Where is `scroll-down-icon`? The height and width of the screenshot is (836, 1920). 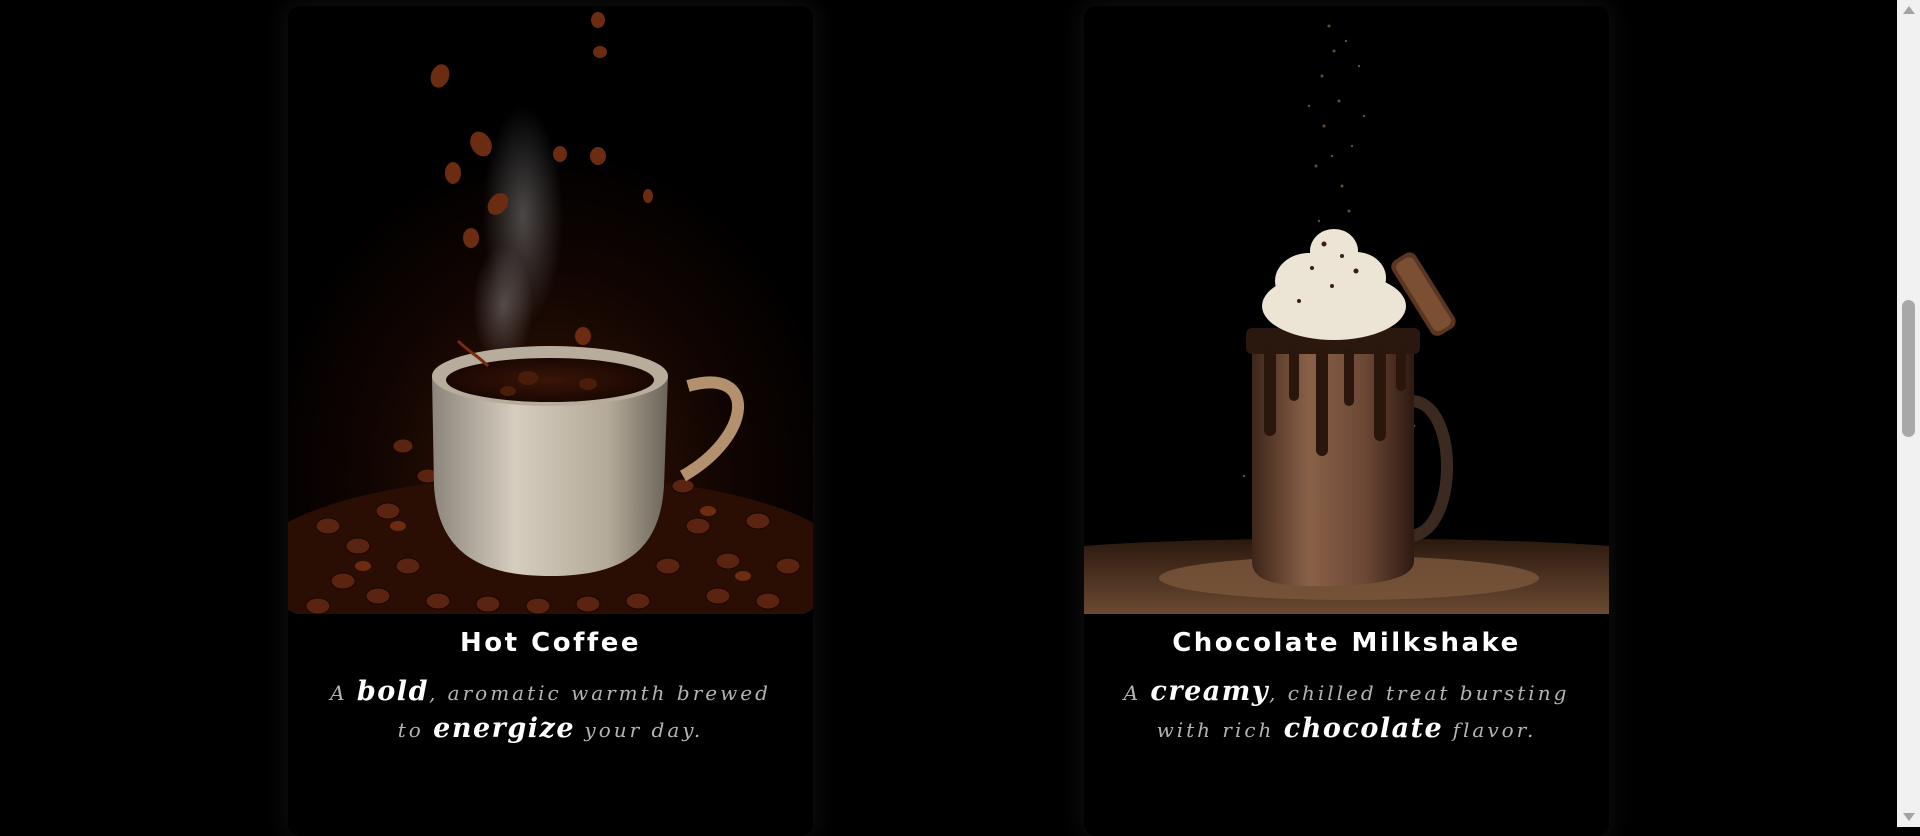 scroll-down-icon is located at coordinates (1909, 817).